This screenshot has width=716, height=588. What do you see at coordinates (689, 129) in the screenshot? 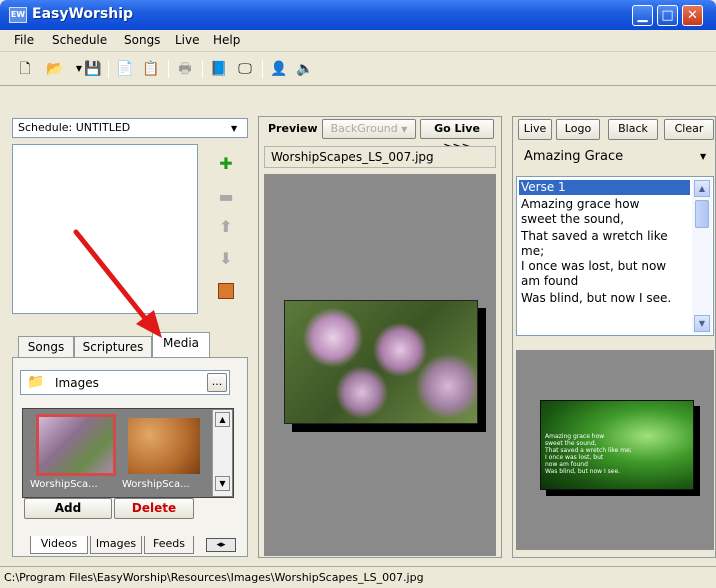
I see `clear-button: Clear` at bounding box center [689, 129].